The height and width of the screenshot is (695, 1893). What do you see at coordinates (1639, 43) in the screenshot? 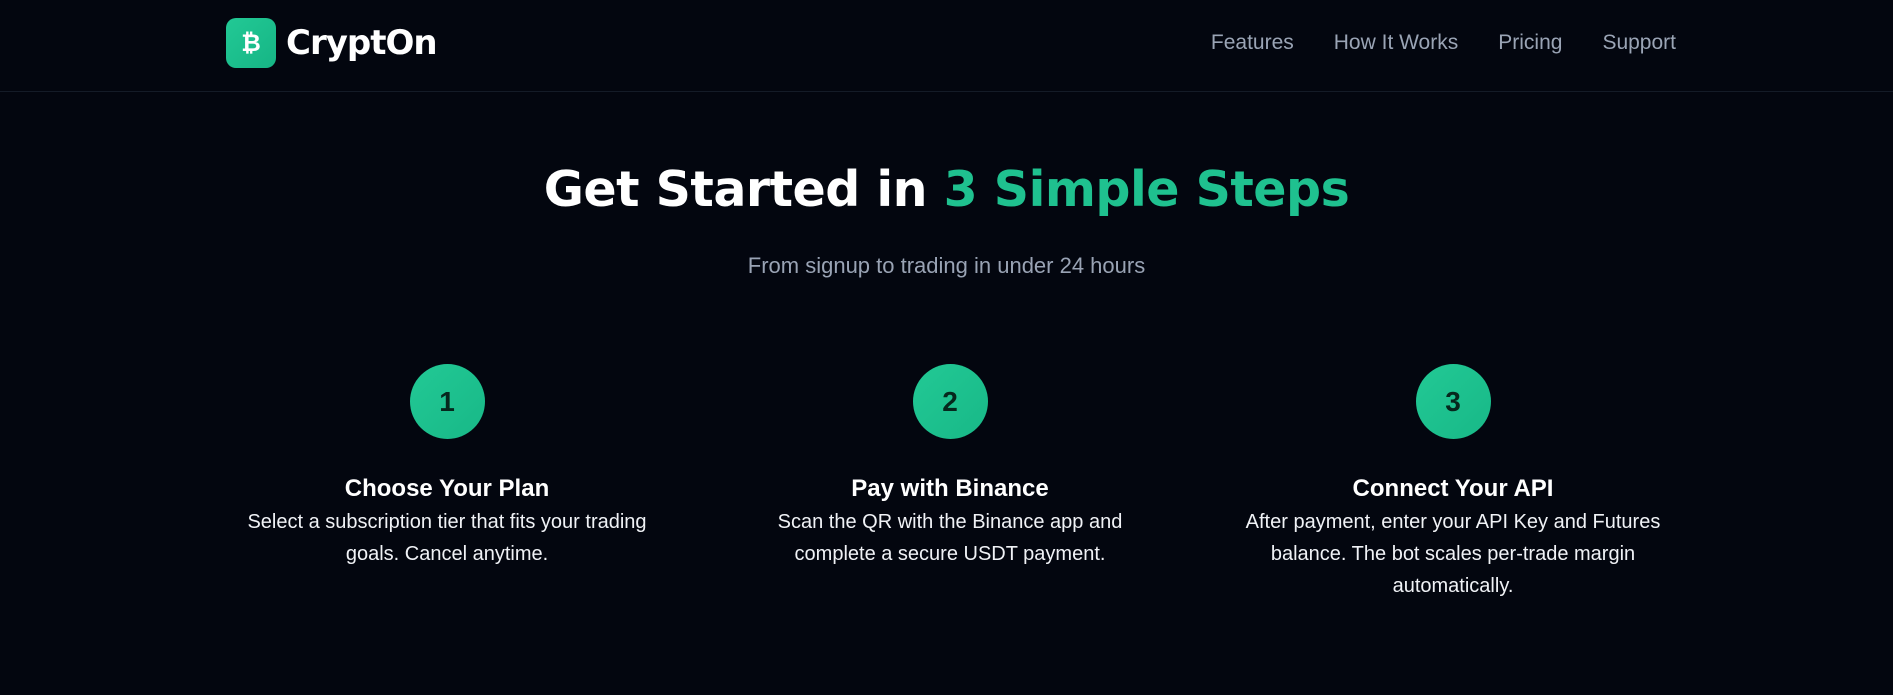
I see `nav-link-support: Support` at bounding box center [1639, 43].